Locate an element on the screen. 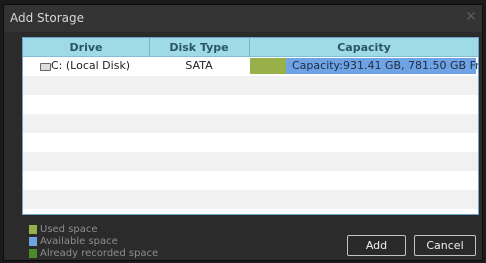  legend-label: Available space is located at coordinates (79, 241).